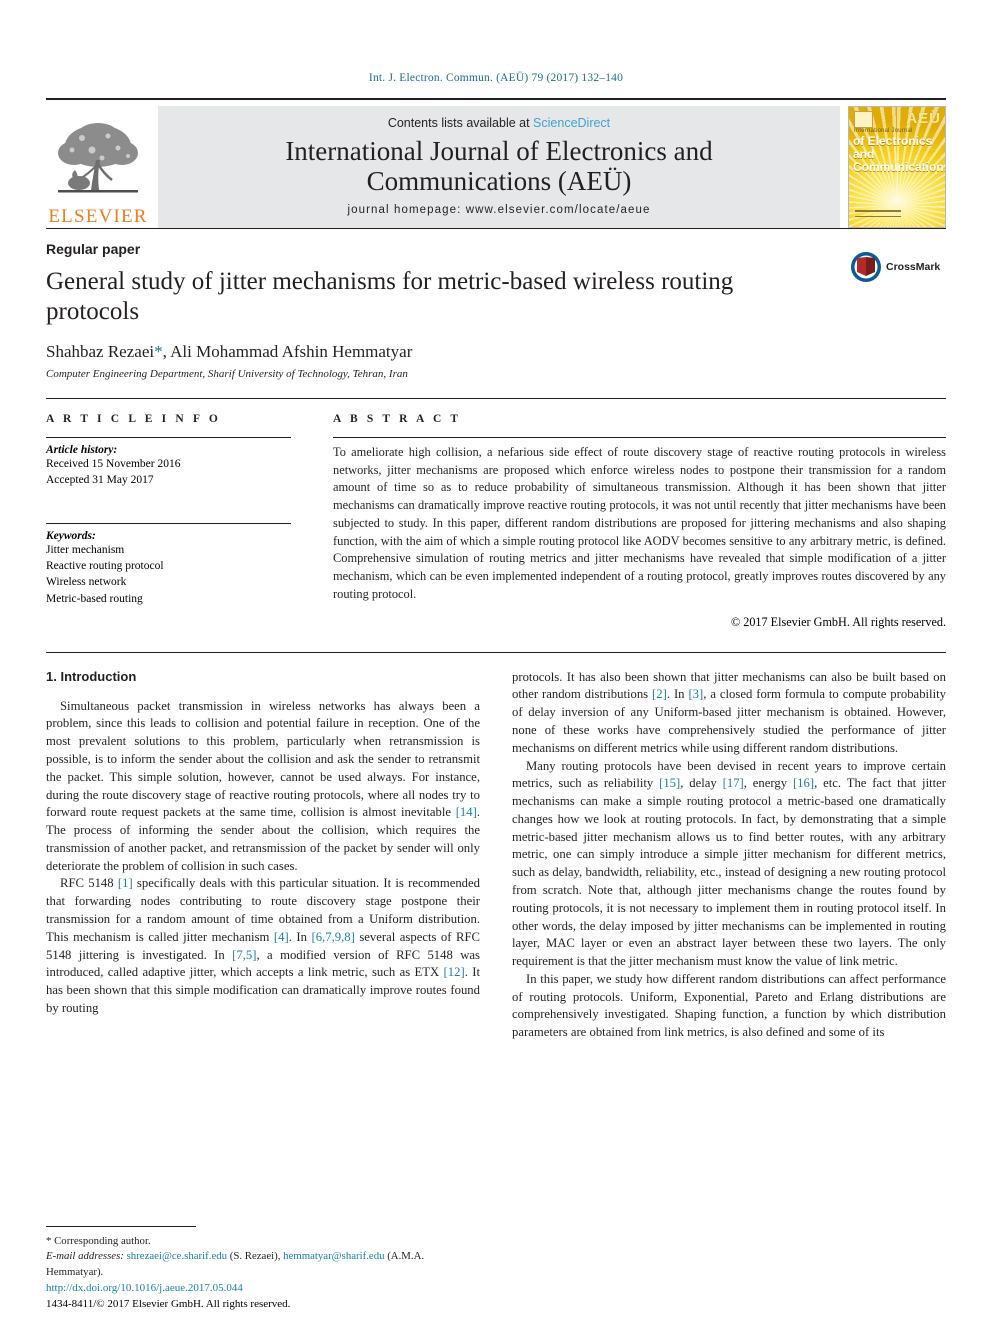  Describe the element at coordinates (71, 535) in the screenshot. I see `keywords-label: Keywords:` at that location.